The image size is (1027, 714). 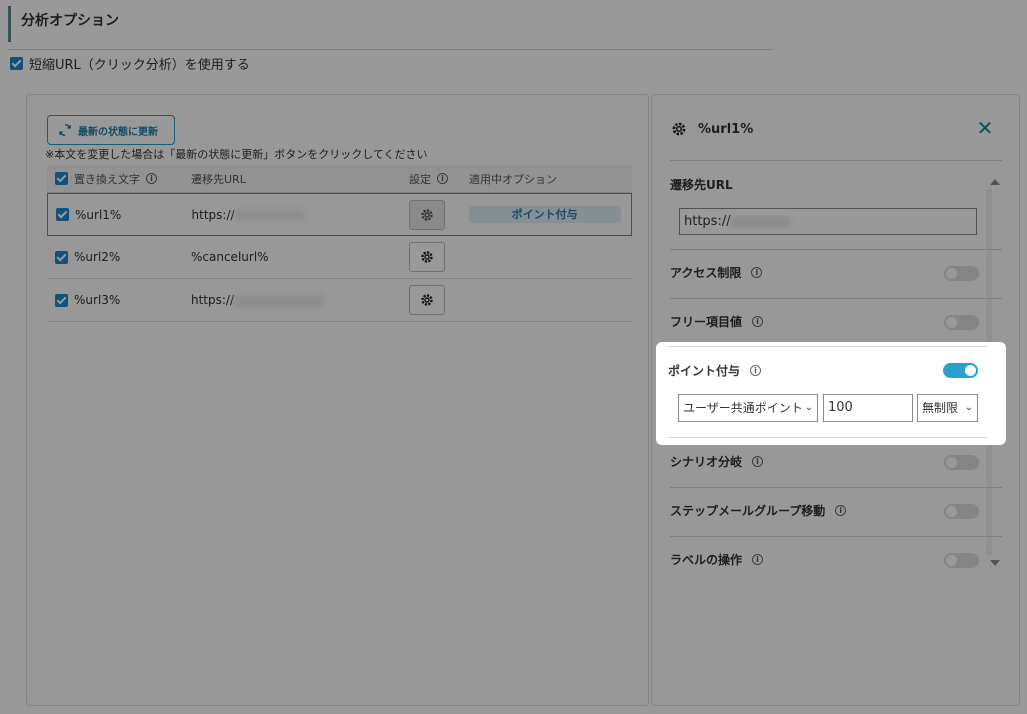 What do you see at coordinates (61, 178) in the screenshot?
I see `select-all-checkbox` at bounding box center [61, 178].